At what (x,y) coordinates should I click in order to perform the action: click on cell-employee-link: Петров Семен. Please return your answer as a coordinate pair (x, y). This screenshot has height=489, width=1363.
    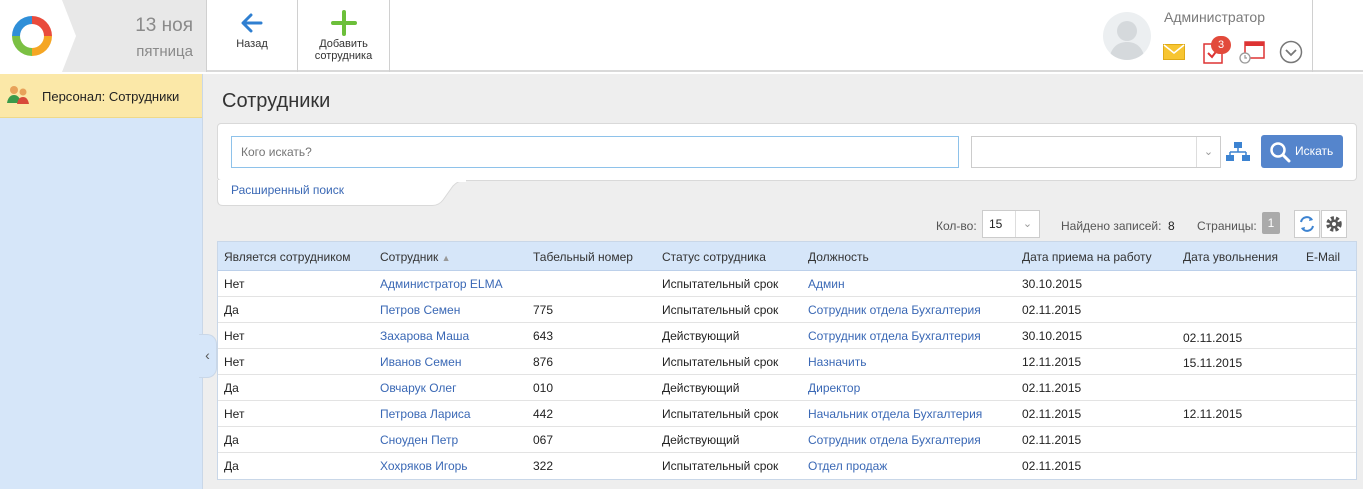
    Looking at the image, I should click on (420, 310).